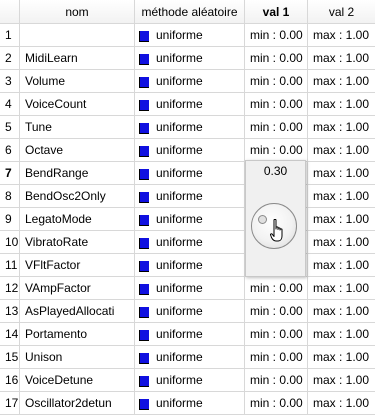 The height and width of the screenshot is (417, 375). Describe the element at coordinates (77, 219) in the screenshot. I see `parameter-name: LegatoMode` at that location.